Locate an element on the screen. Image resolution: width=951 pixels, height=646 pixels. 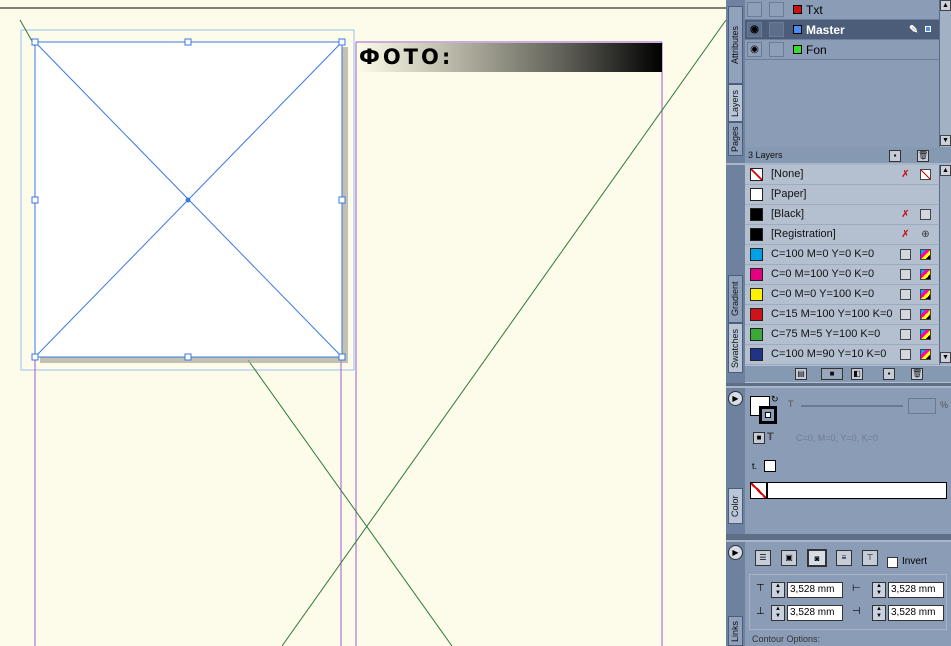
left-offset-stepper: ▲ ▼ is located at coordinates (879, 590).